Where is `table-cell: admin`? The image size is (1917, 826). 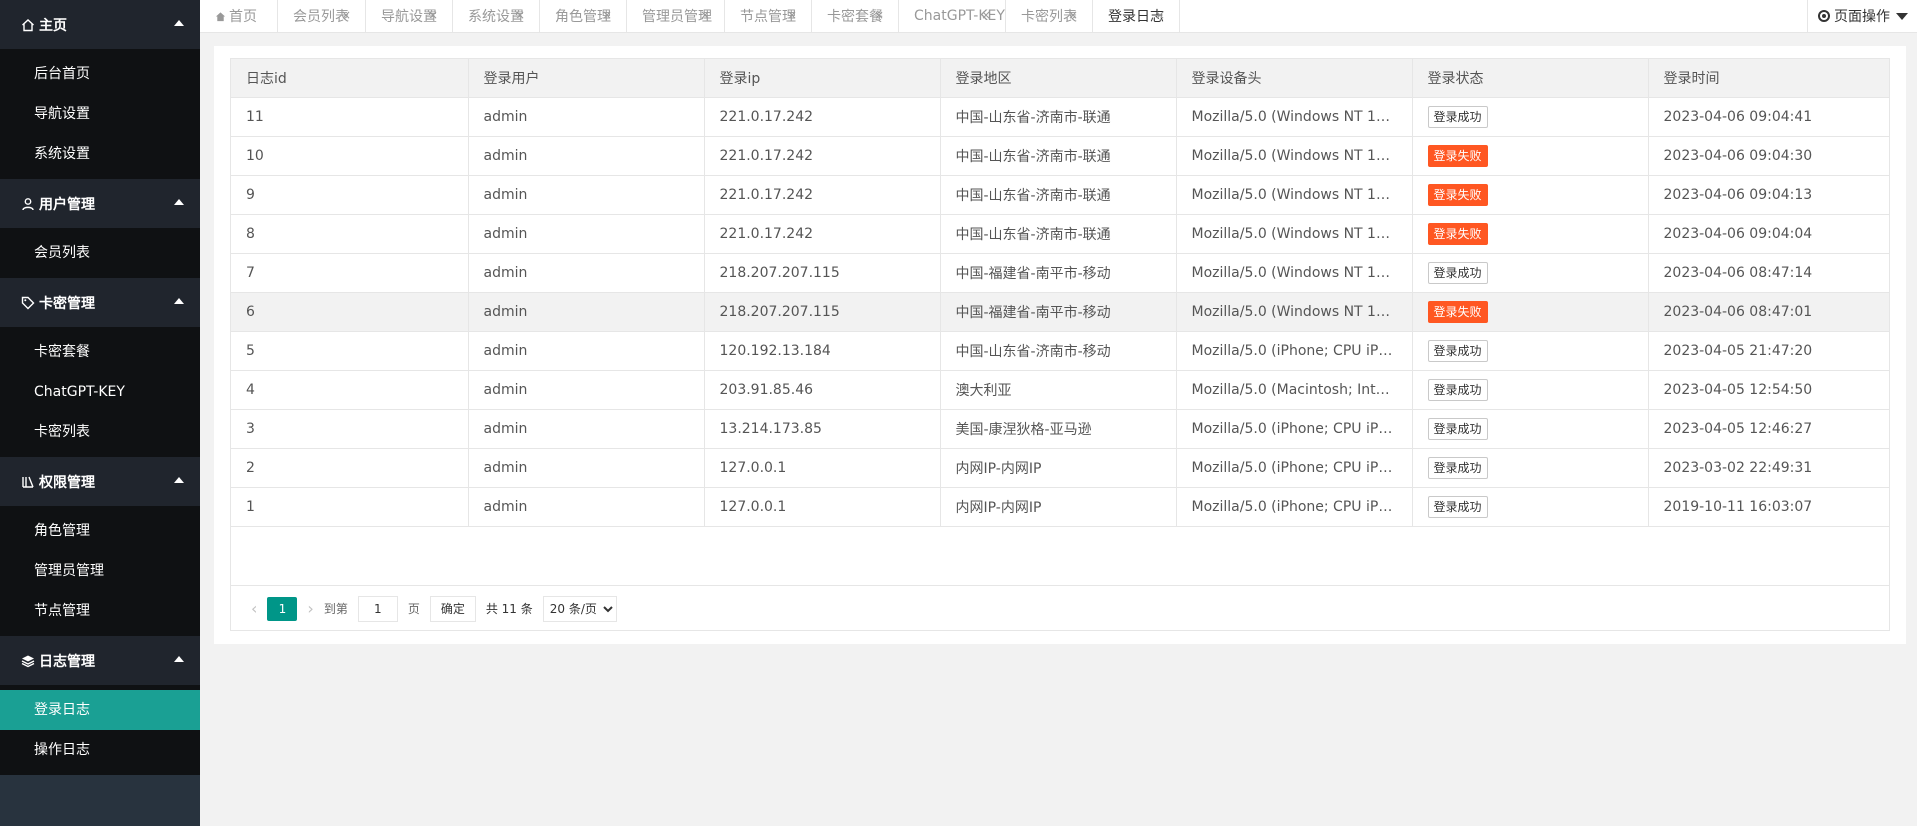 table-cell: admin is located at coordinates (586, 312).